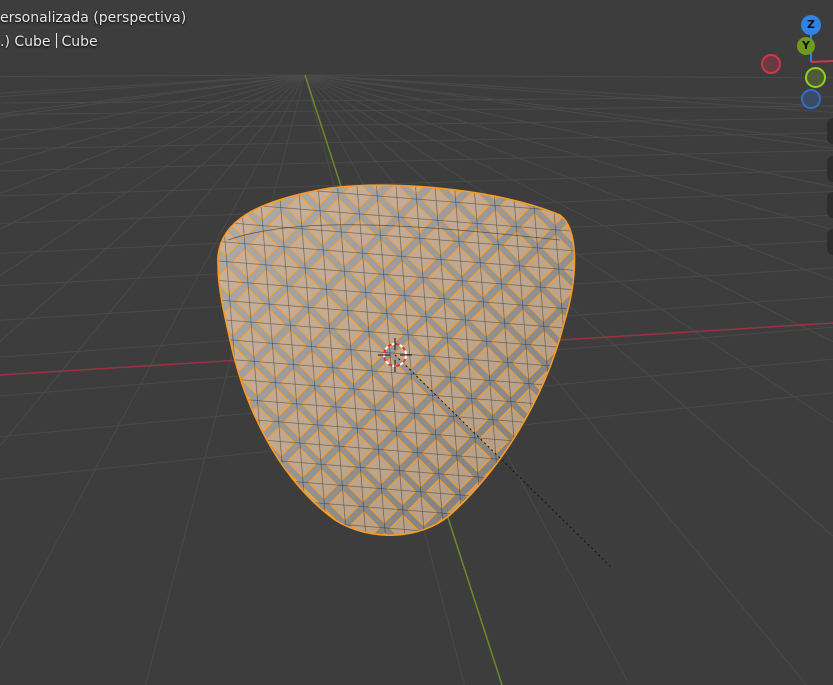  What do you see at coordinates (79, 42) in the screenshot?
I see `object-name: Cube` at bounding box center [79, 42].